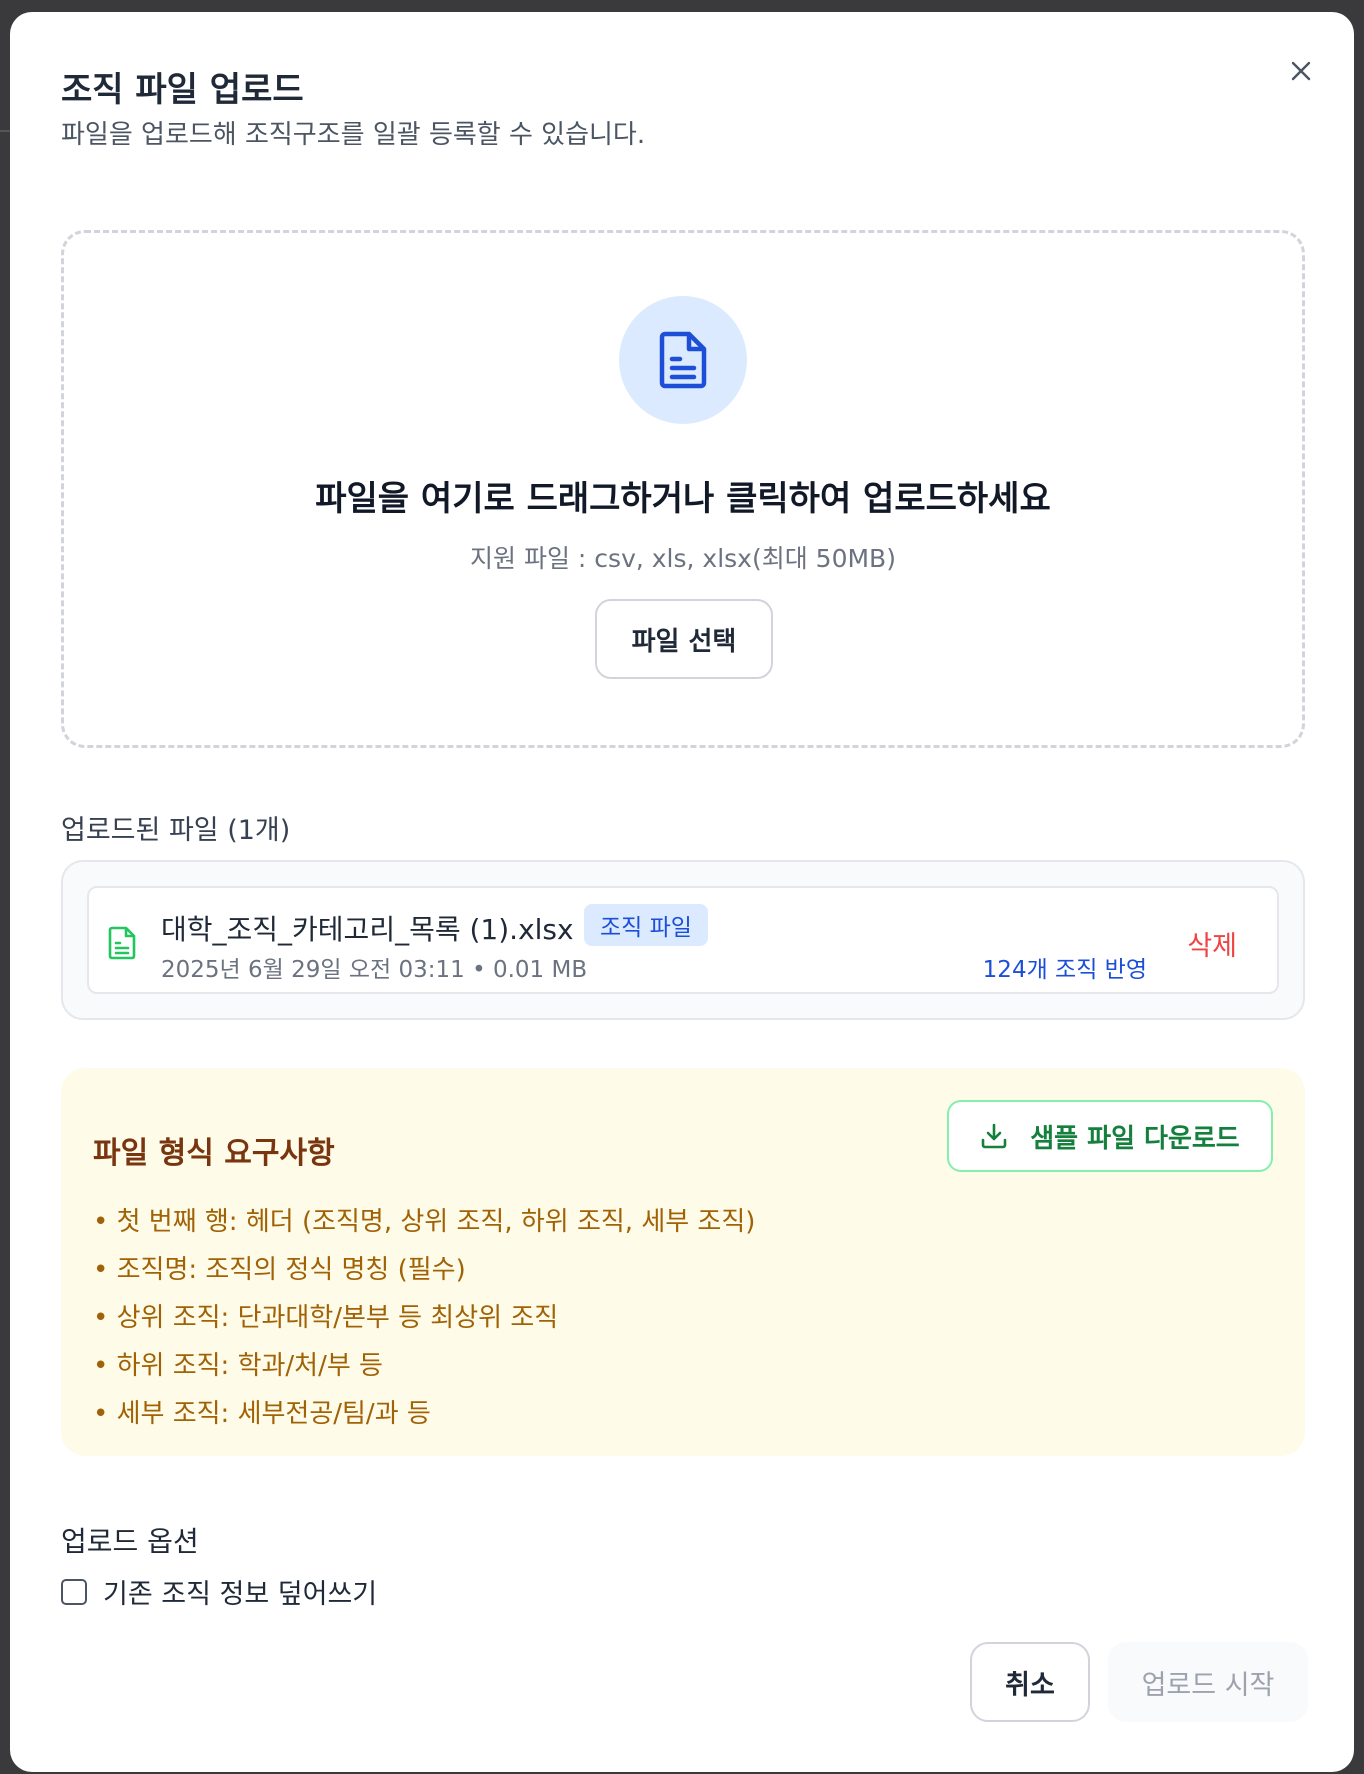 The width and height of the screenshot is (1364, 1774). Describe the element at coordinates (683, 558) in the screenshot. I see `dropzone-hint: 지원 파일 : csv, xls, xlsx(최대 50MB)` at that location.